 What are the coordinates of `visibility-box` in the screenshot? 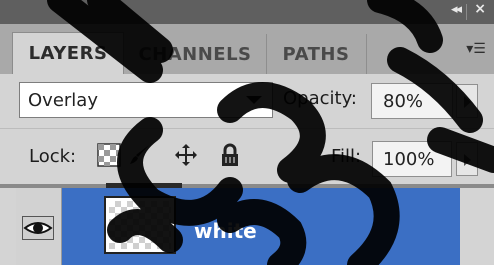 It's located at (38, 228).